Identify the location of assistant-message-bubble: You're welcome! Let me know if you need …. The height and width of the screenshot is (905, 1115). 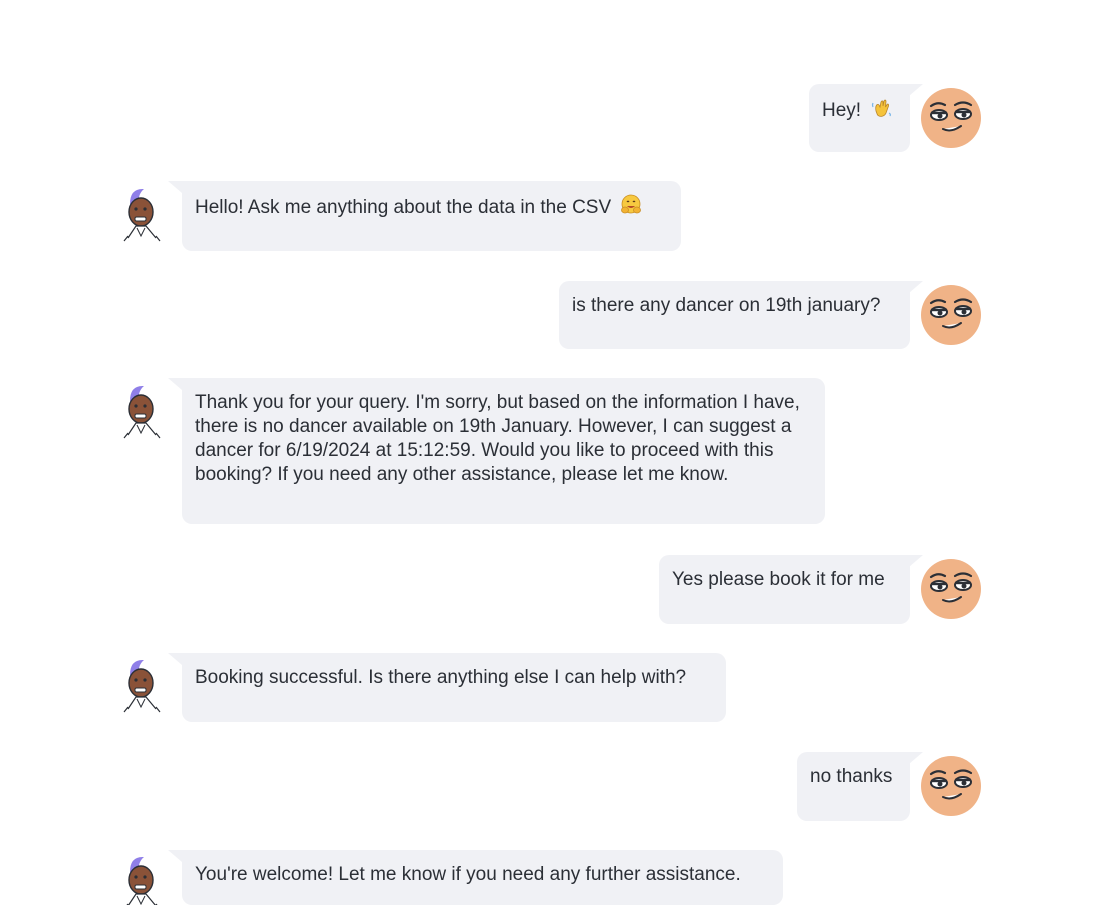
(482, 877).